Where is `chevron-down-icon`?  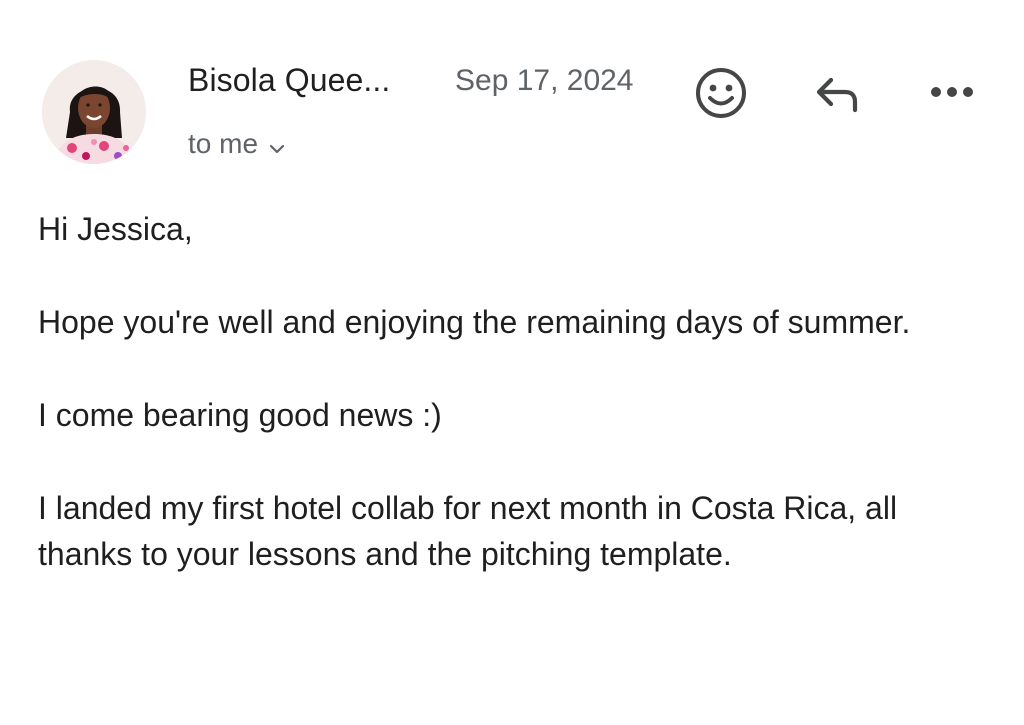
chevron-down-icon is located at coordinates (277, 146).